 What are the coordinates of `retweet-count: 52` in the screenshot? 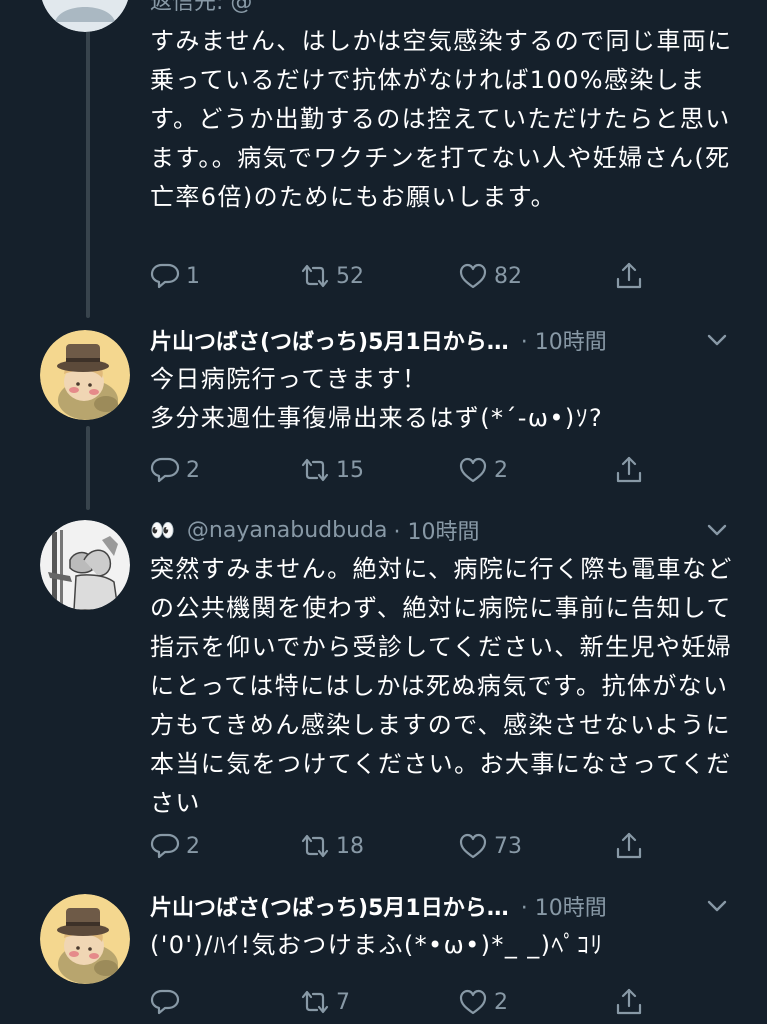 It's located at (350, 276).